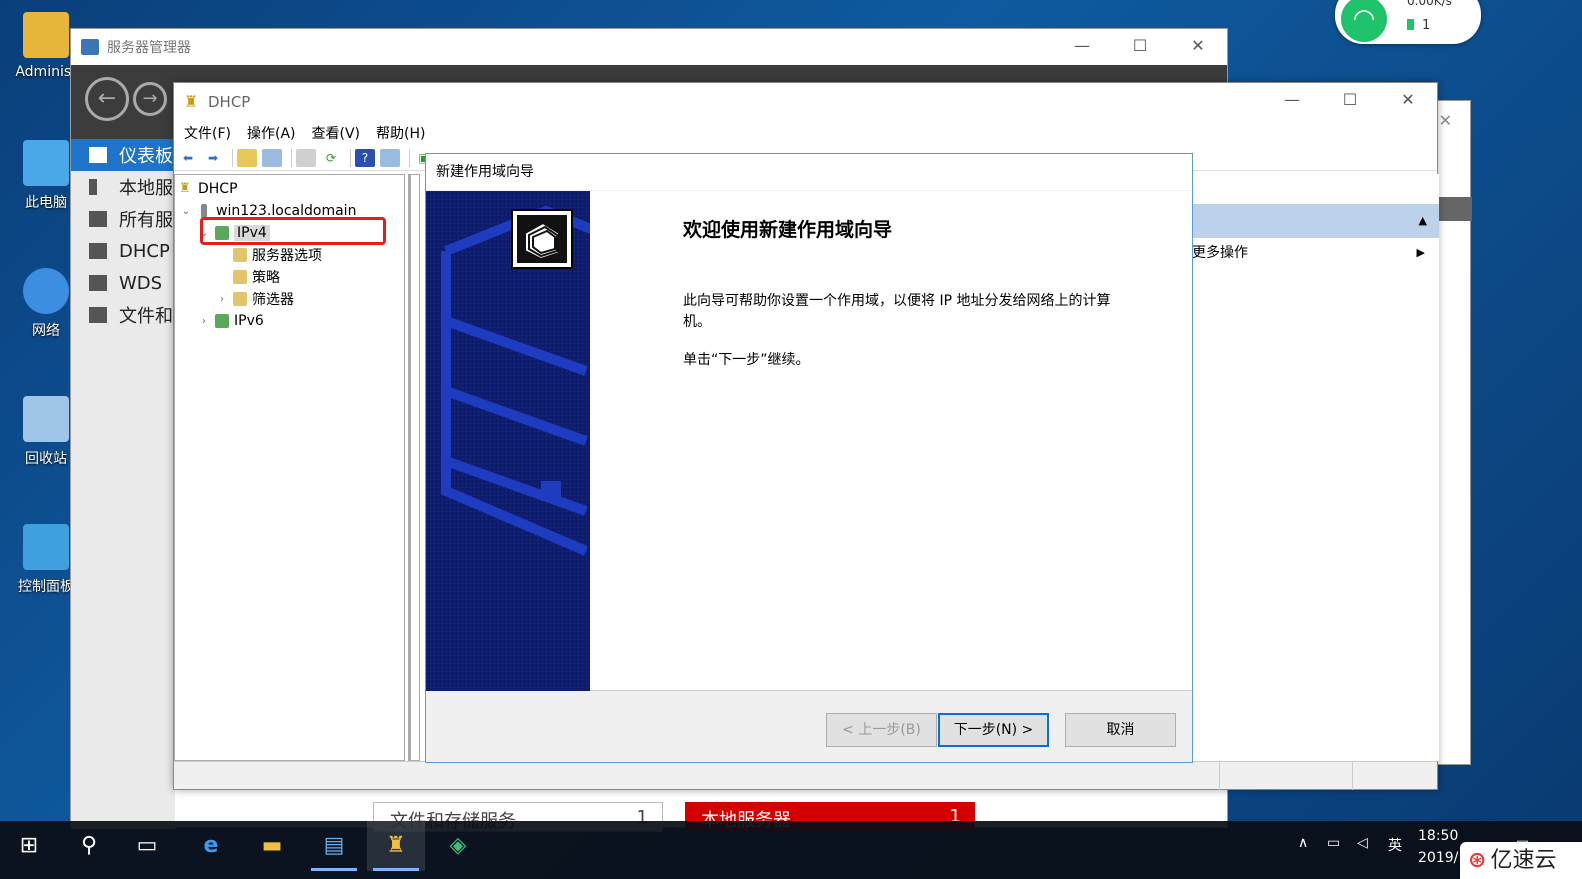  Describe the element at coordinates (240, 255) in the screenshot. I see `options-icon` at that location.